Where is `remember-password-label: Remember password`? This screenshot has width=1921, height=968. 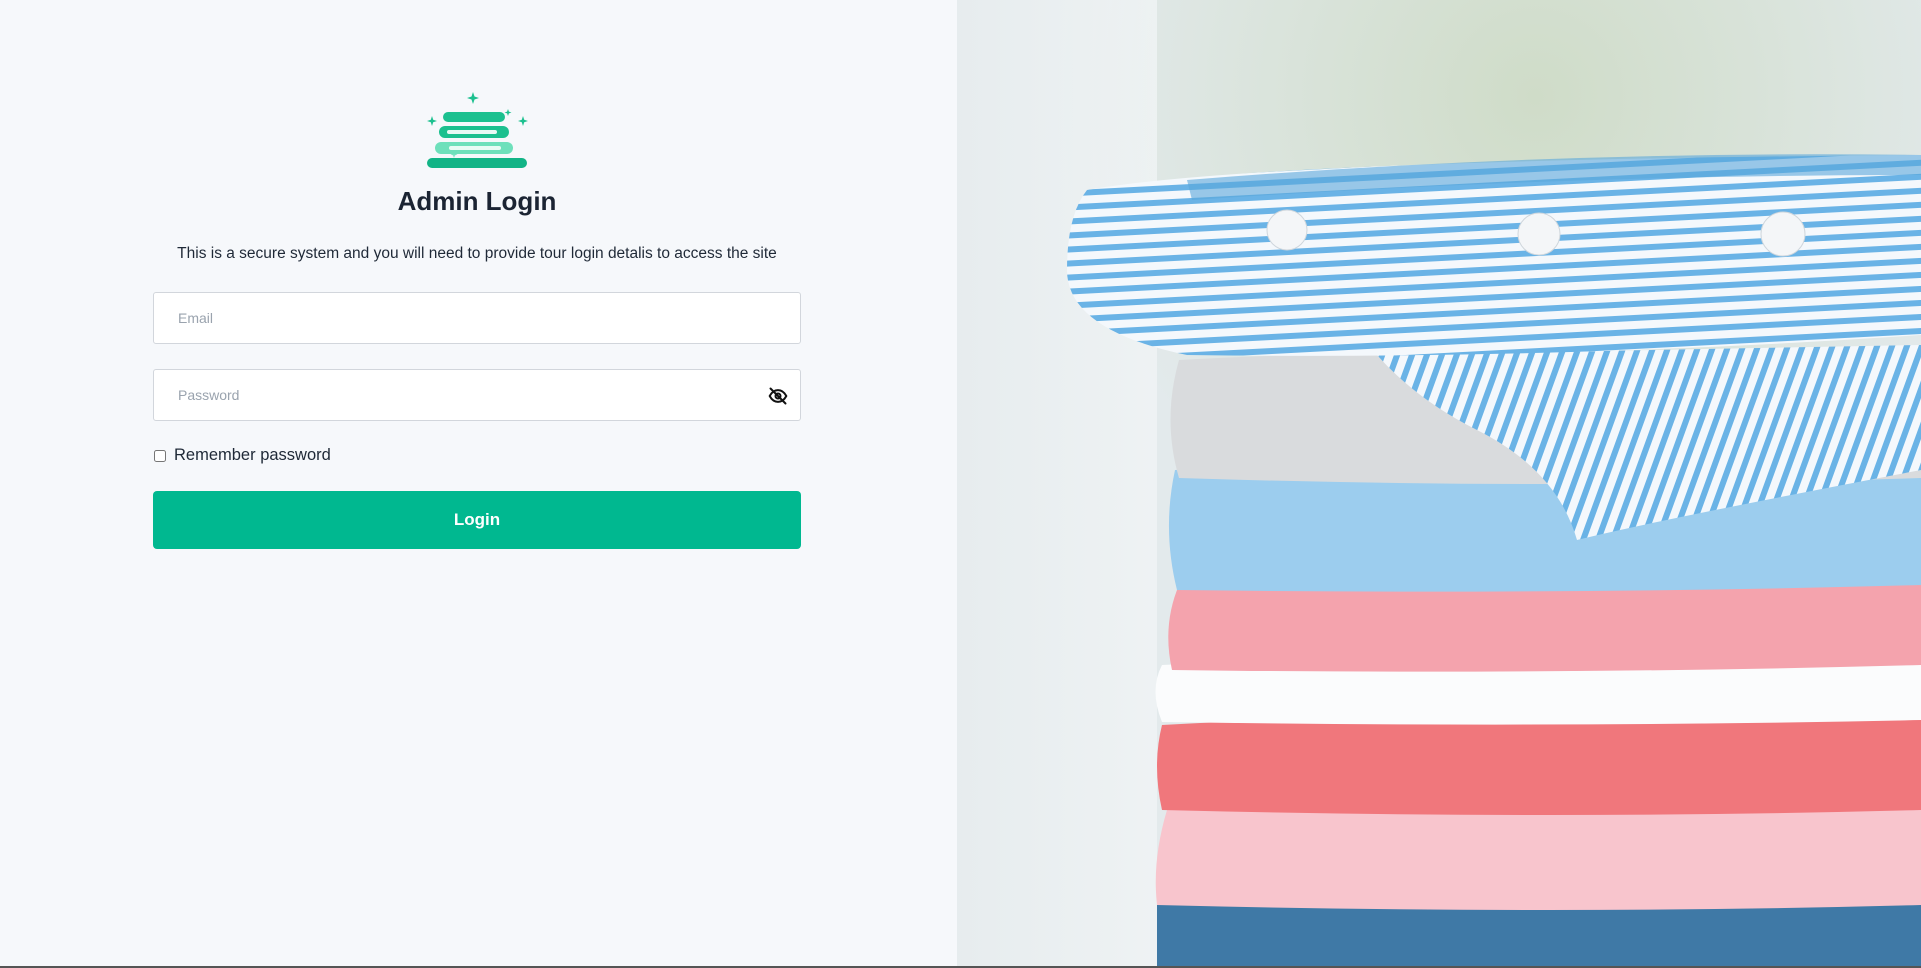 remember-password-label: Remember password is located at coordinates (252, 455).